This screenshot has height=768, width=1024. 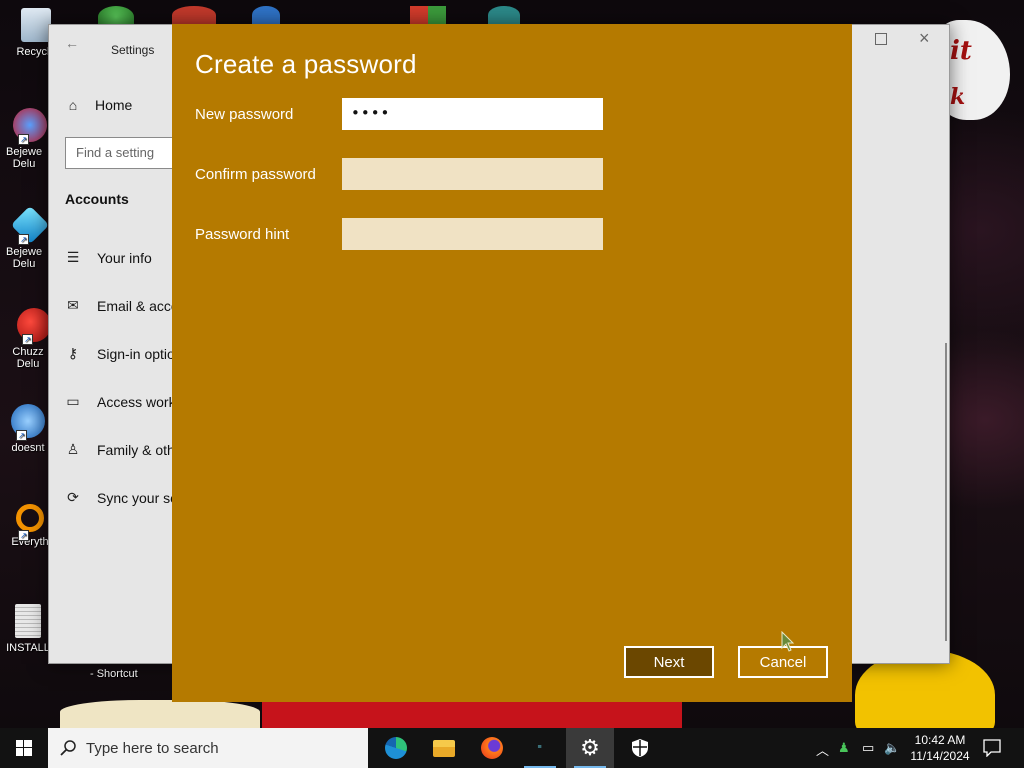 What do you see at coordinates (472, 714) in the screenshot?
I see `wallpaper-red-shape` at bounding box center [472, 714].